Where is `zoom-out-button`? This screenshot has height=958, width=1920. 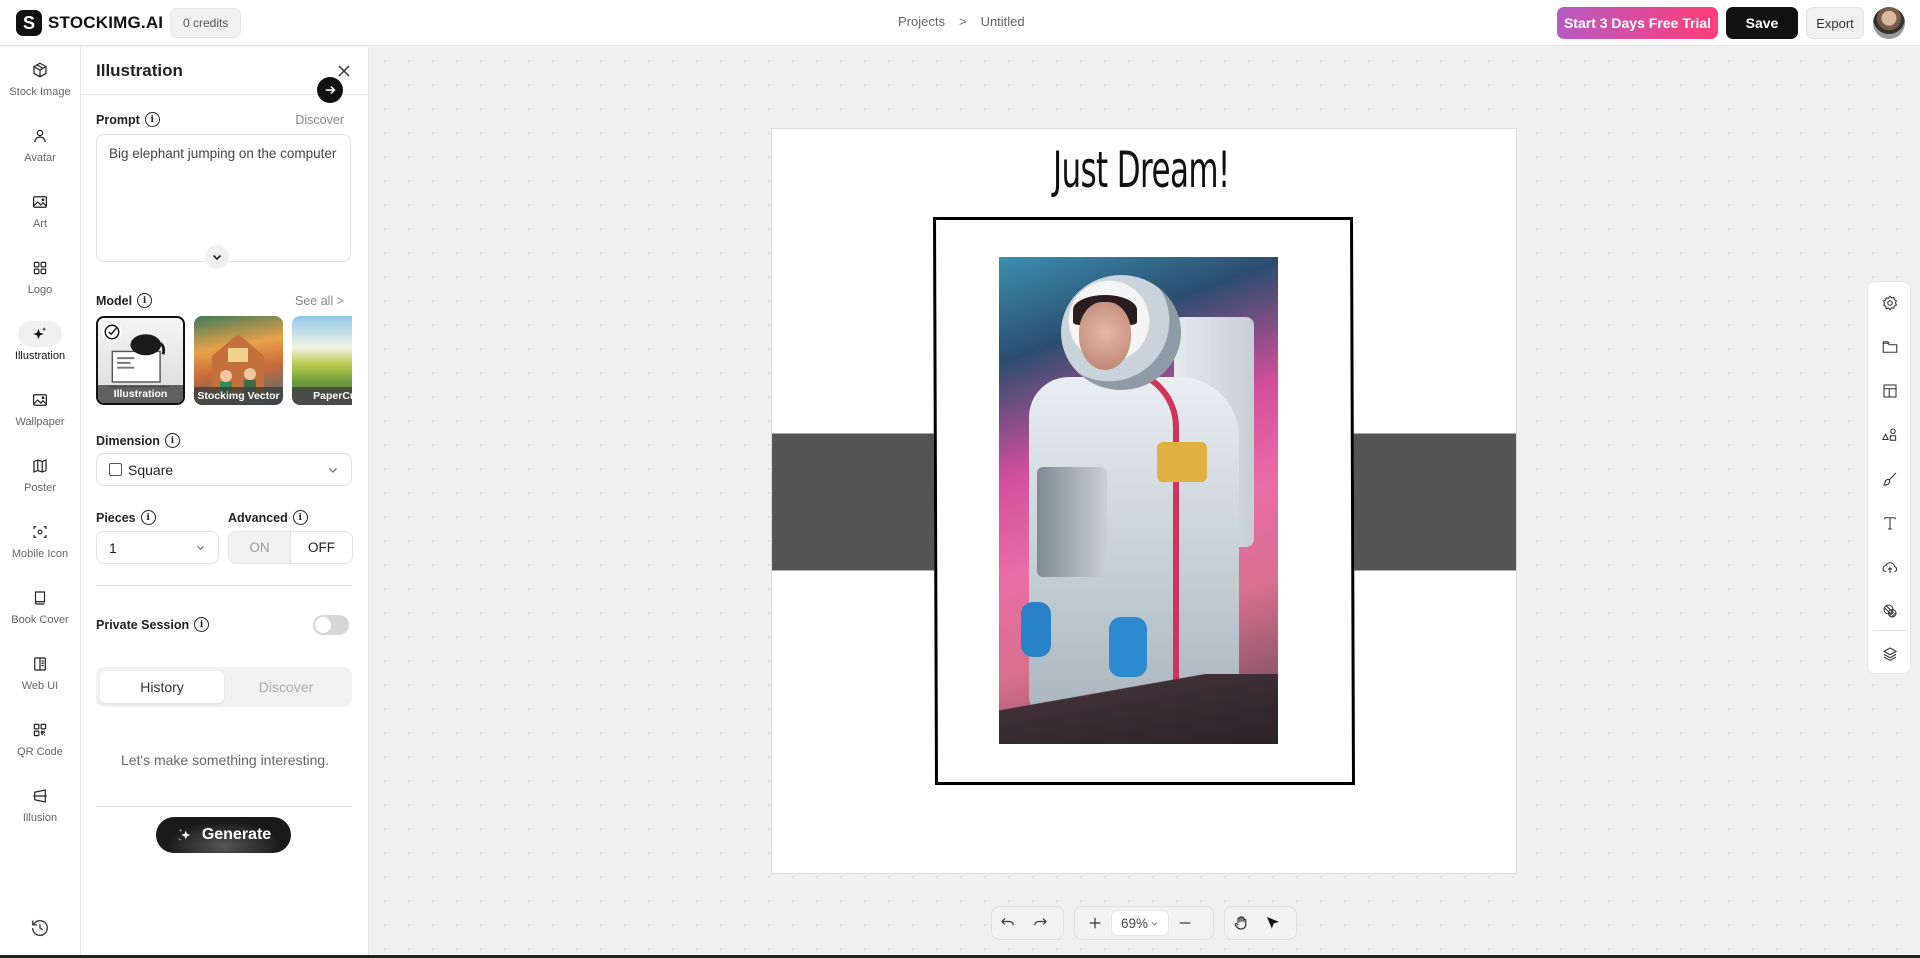
zoom-out-button is located at coordinates (1185, 923).